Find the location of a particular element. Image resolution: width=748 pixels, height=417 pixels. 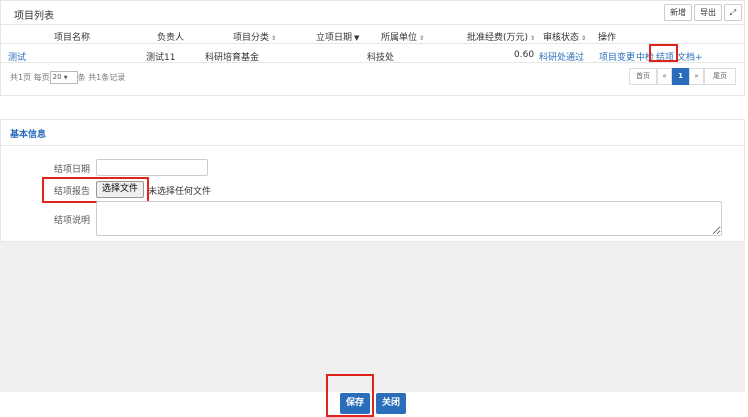

notes-label: 结项说明 is located at coordinates (72, 221).